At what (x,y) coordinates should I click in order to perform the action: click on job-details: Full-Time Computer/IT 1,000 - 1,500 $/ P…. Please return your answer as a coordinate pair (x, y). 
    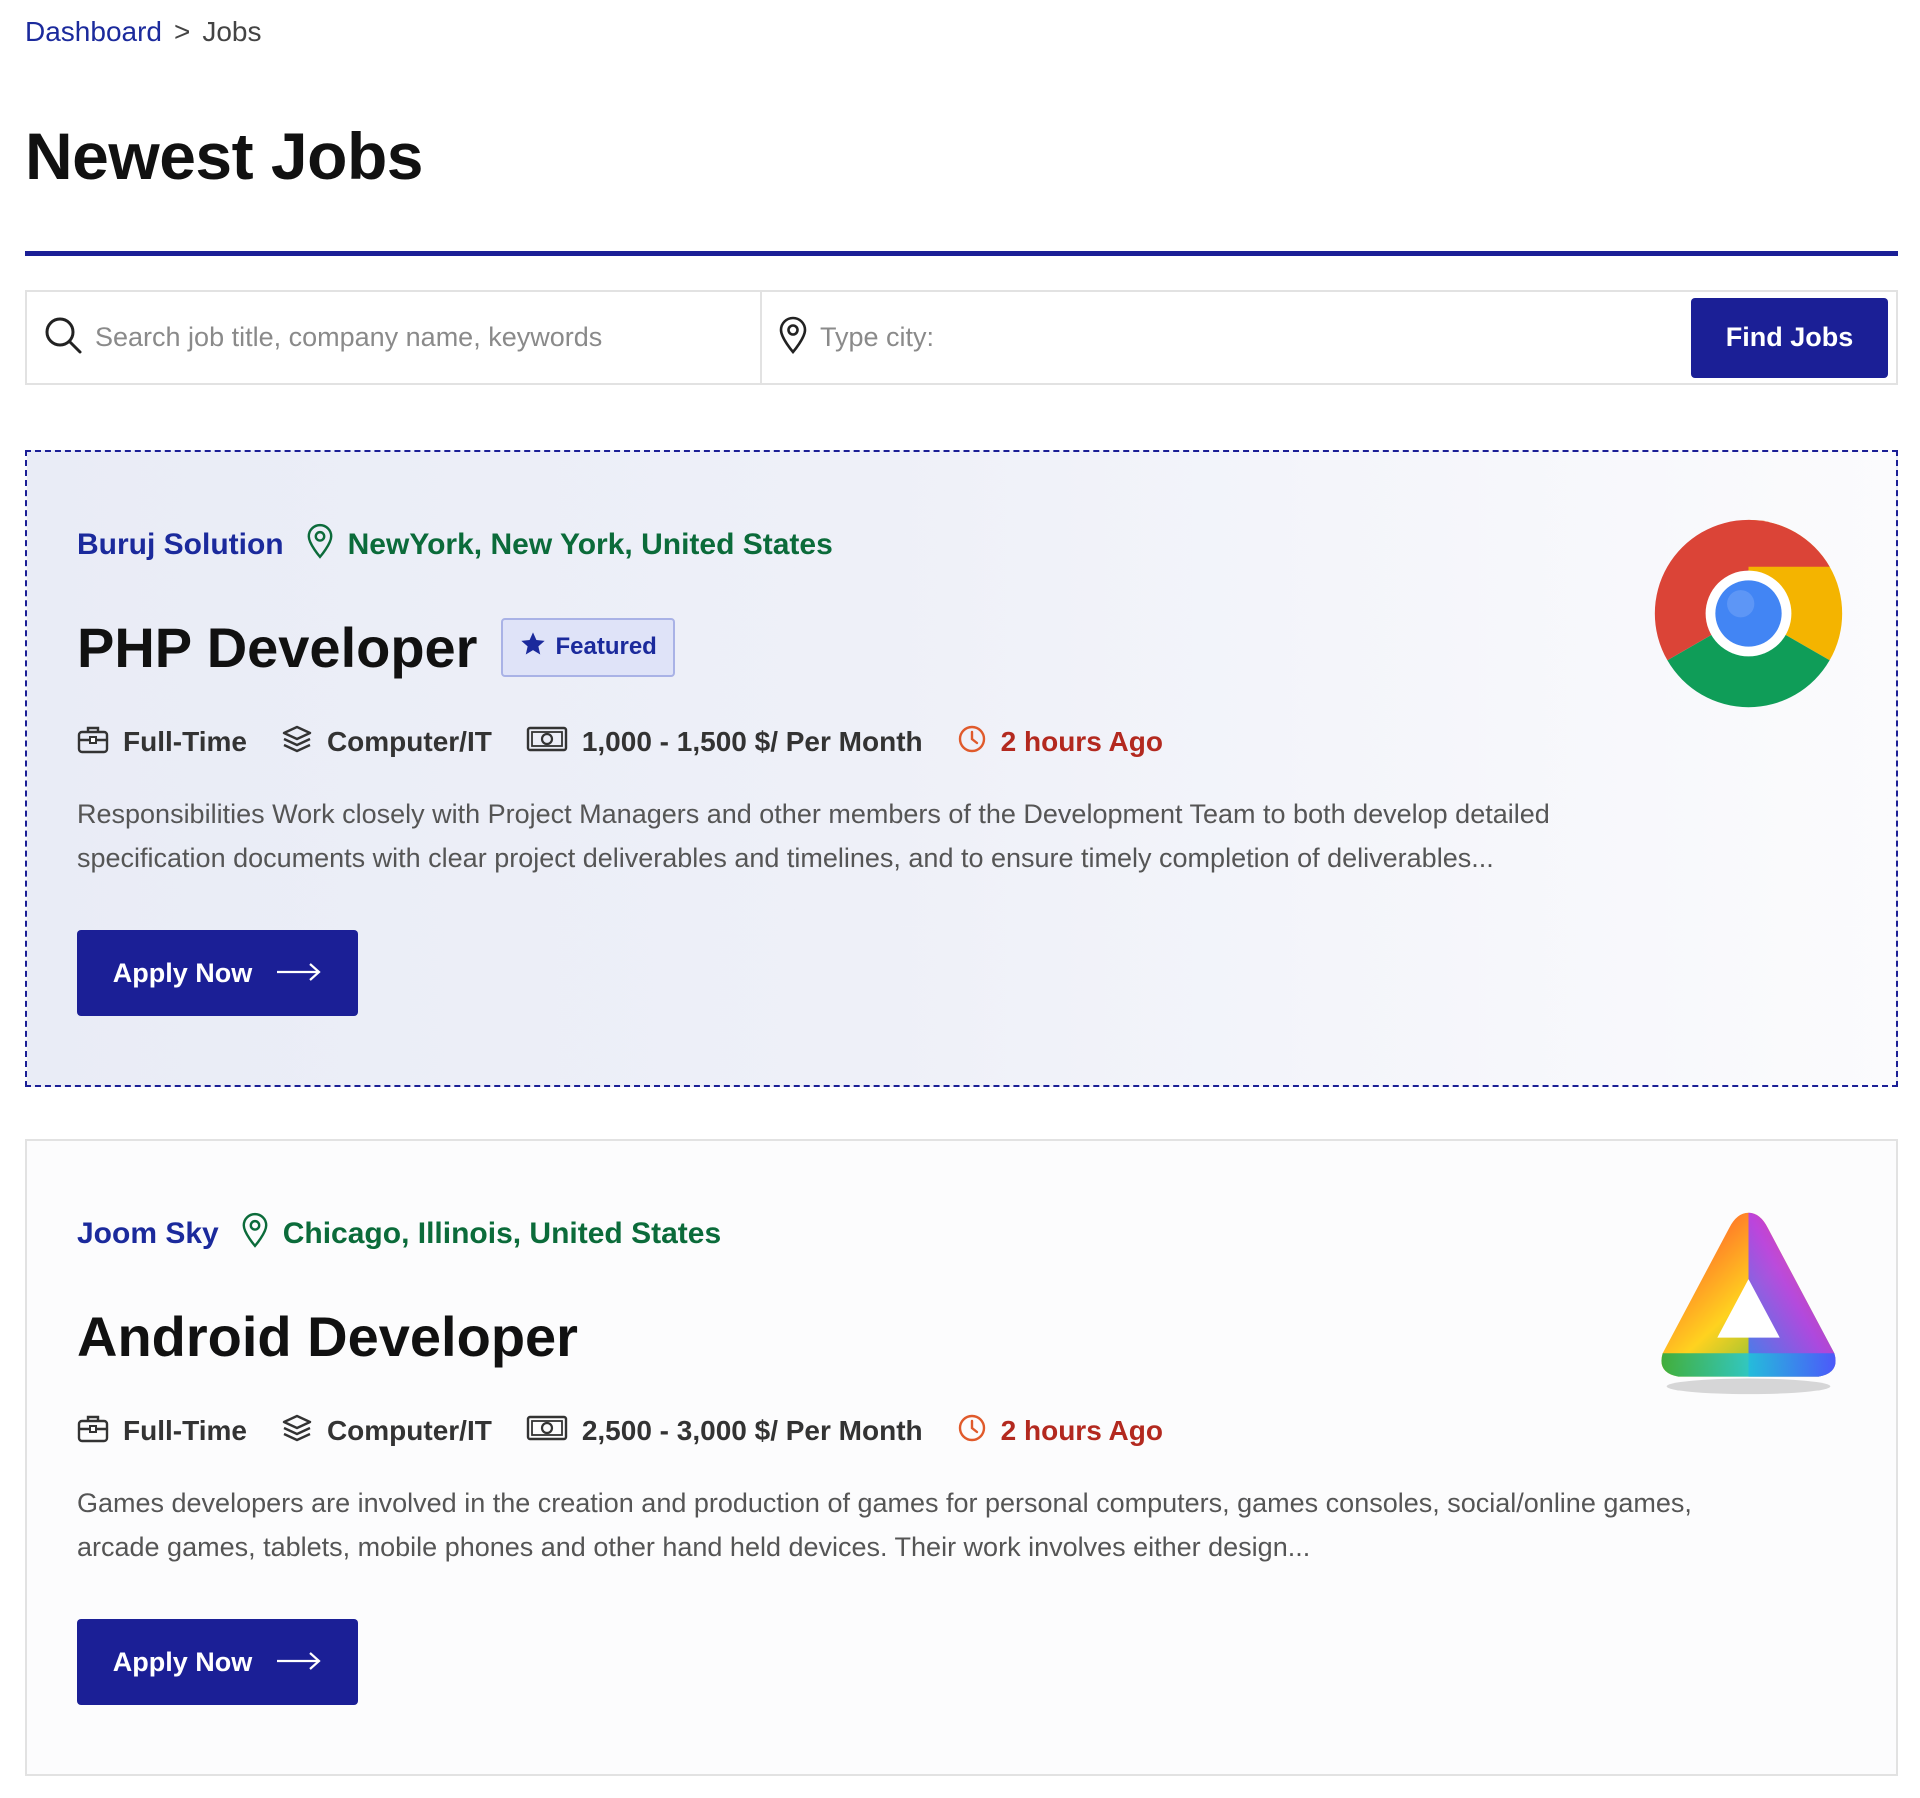
    Looking at the image, I should click on (961, 742).